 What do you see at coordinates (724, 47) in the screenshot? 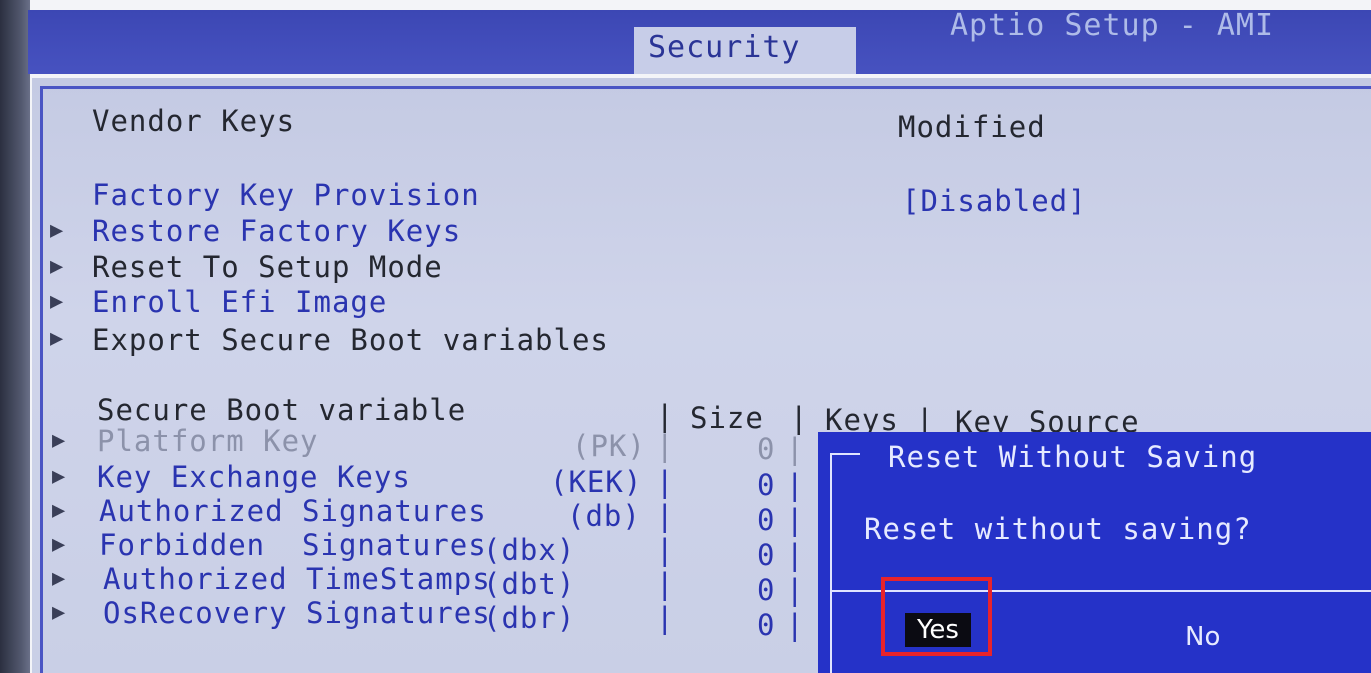
I see `tab-security-label: Security` at bounding box center [724, 47].